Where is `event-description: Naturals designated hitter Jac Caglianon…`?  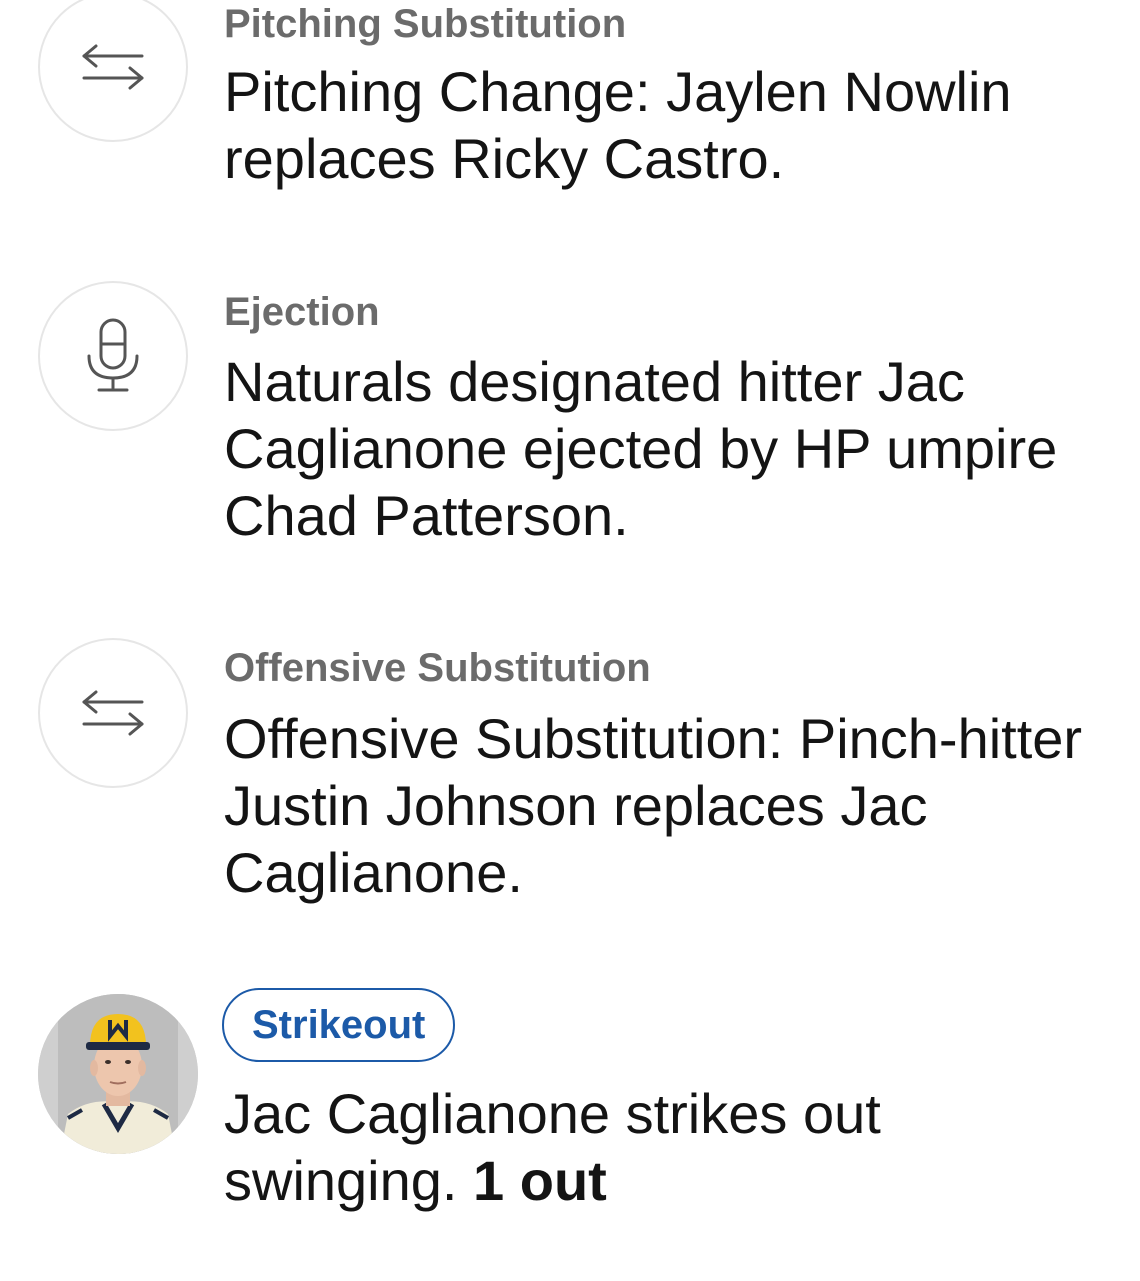
event-description: Naturals designated hitter Jac Caglianon… is located at coordinates (641, 448).